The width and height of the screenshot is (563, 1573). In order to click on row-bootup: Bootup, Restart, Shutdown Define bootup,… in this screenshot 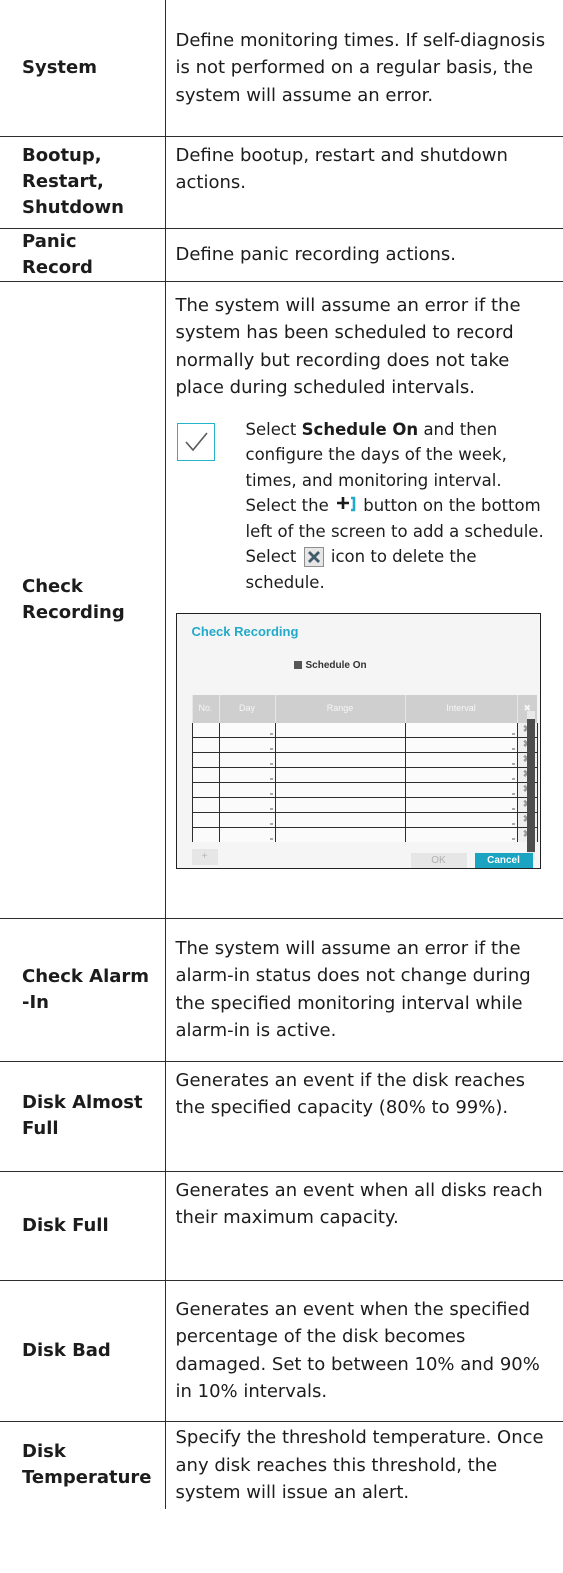, I will do `click(281, 182)`.